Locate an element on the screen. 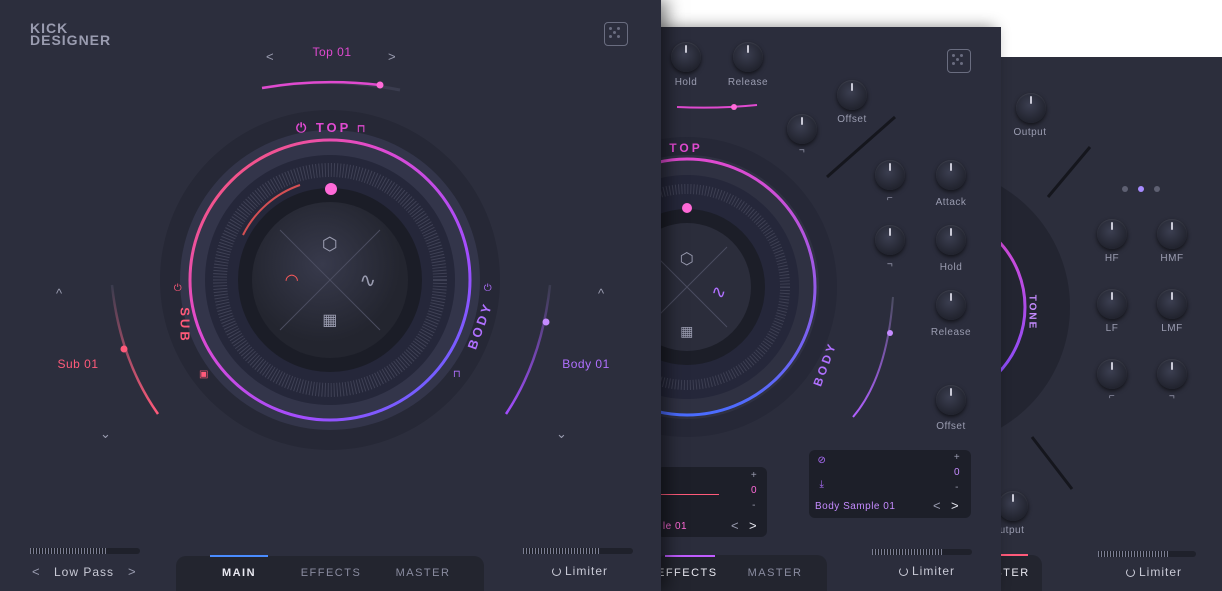  lmf-knob is located at coordinates (1172, 304).